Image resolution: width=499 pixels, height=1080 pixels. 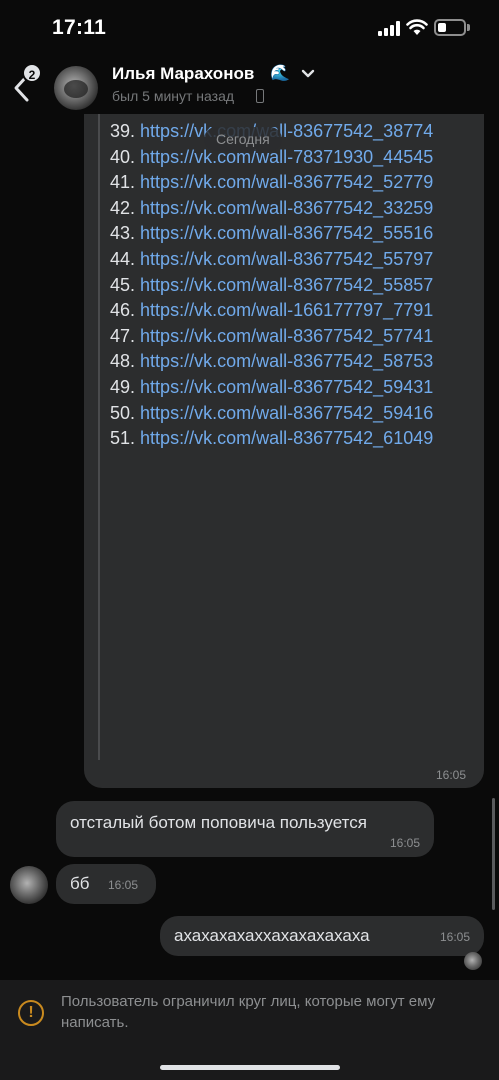 I want to click on list-item: 39. https://vk.com/wall-83677542_38774, so click(x=272, y=131).